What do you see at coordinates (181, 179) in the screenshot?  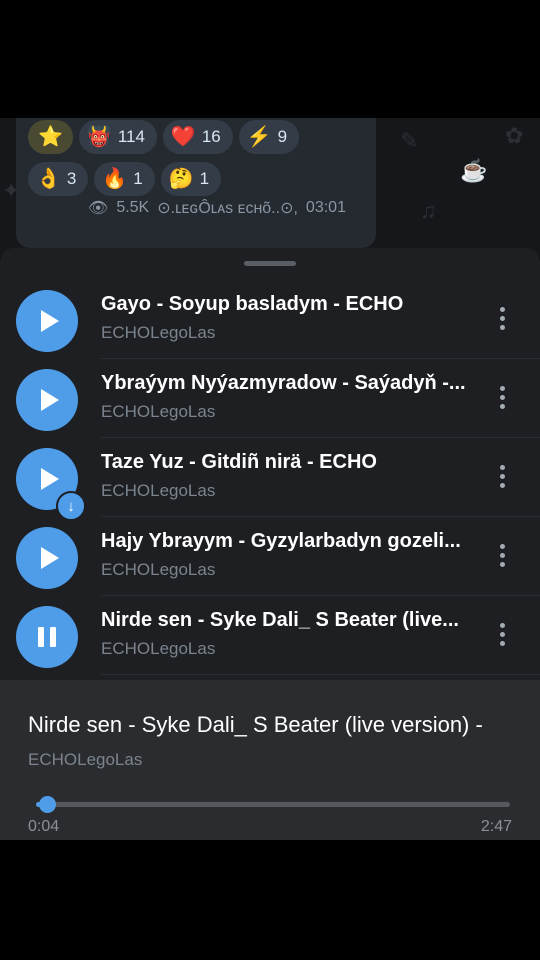 I see `thinking-icon: 🤔` at bounding box center [181, 179].